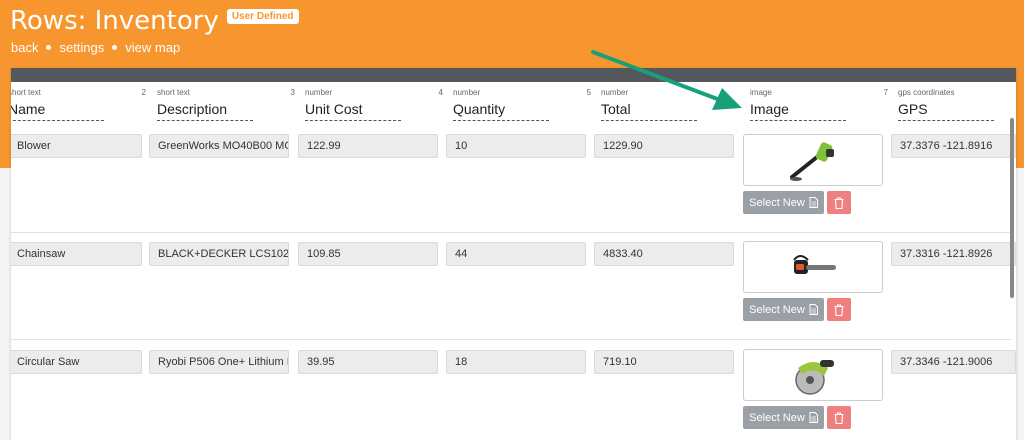 The height and width of the screenshot is (440, 1024). I want to click on annotation-arrow, so click(666, 80).